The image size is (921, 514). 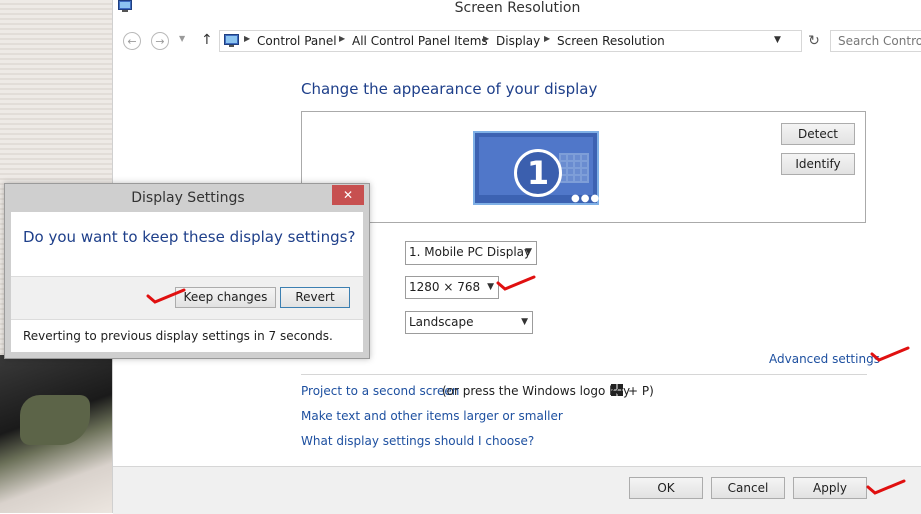 What do you see at coordinates (536, 391) in the screenshot?
I see `project-hint-text: (or press the Windows logo key` at bounding box center [536, 391].